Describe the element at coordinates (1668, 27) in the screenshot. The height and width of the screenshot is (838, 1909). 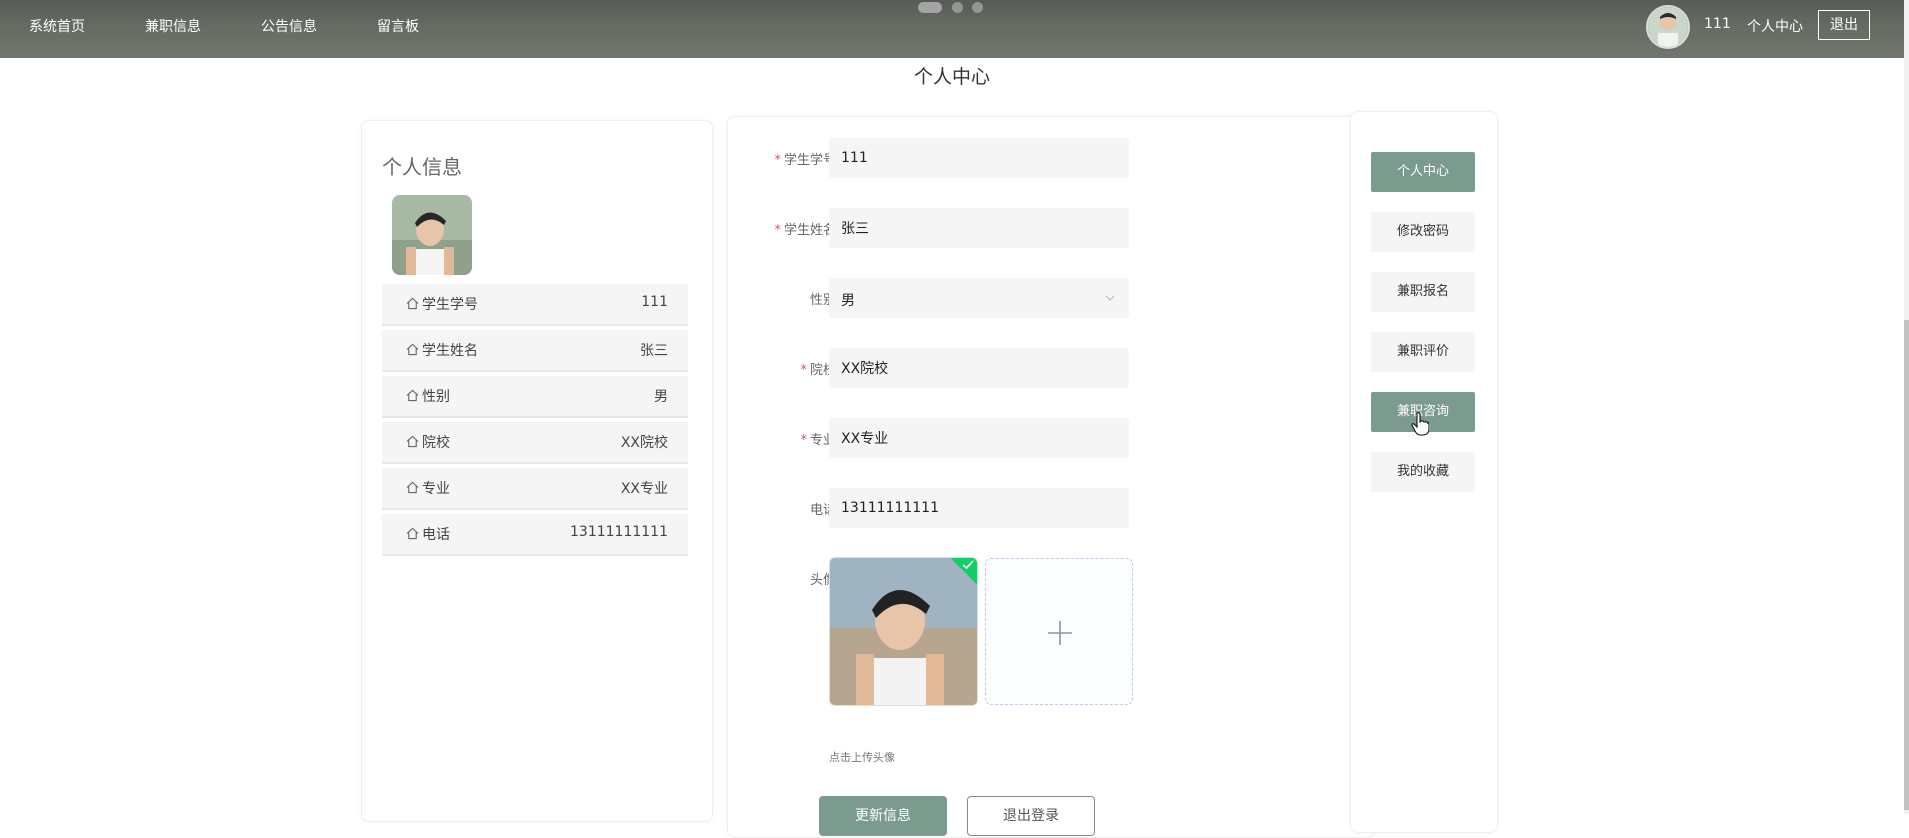
I see `user-avatar` at that location.